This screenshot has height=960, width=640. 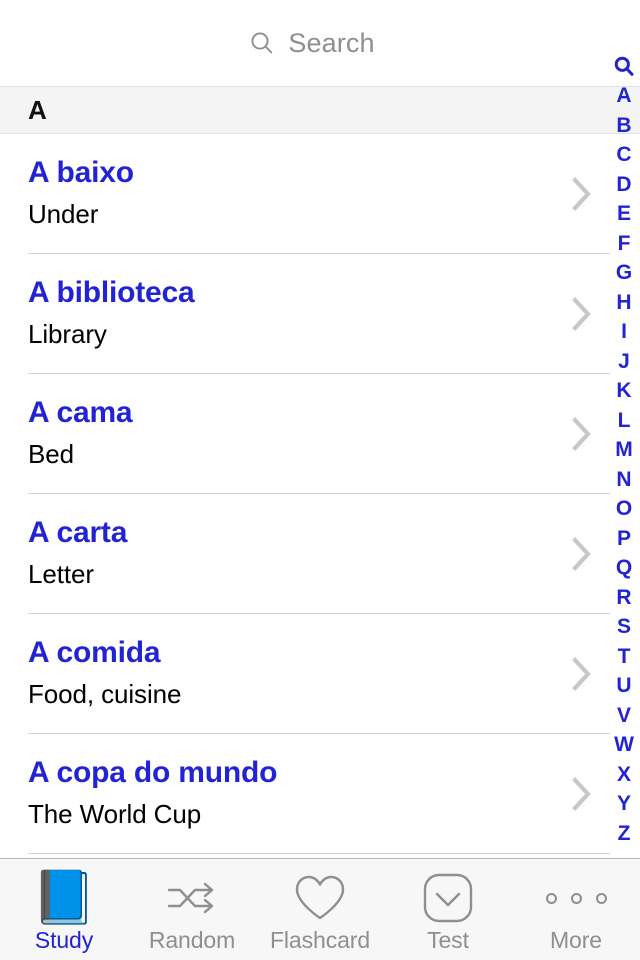 I want to click on list-item-subtitle: Library, so click(x=67, y=334).